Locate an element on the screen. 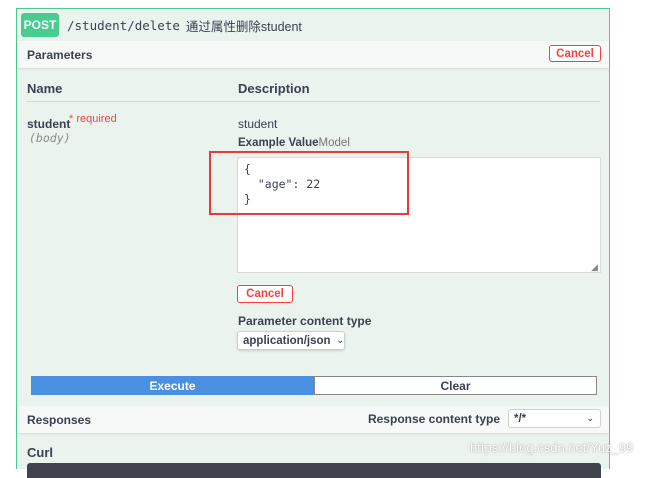 The width and height of the screenshot is (667, 478). parameters-header: Parameters Cancel is located at coordinates (313, 54).